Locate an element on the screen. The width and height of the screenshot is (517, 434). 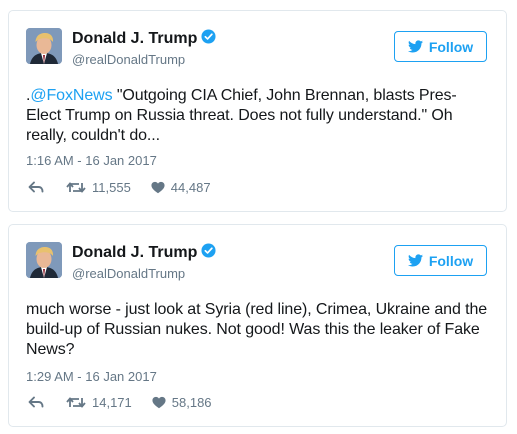
tweet-timestamp: 1:29 AM - 16 Jan 2017 is located at coordinates (91, 376).